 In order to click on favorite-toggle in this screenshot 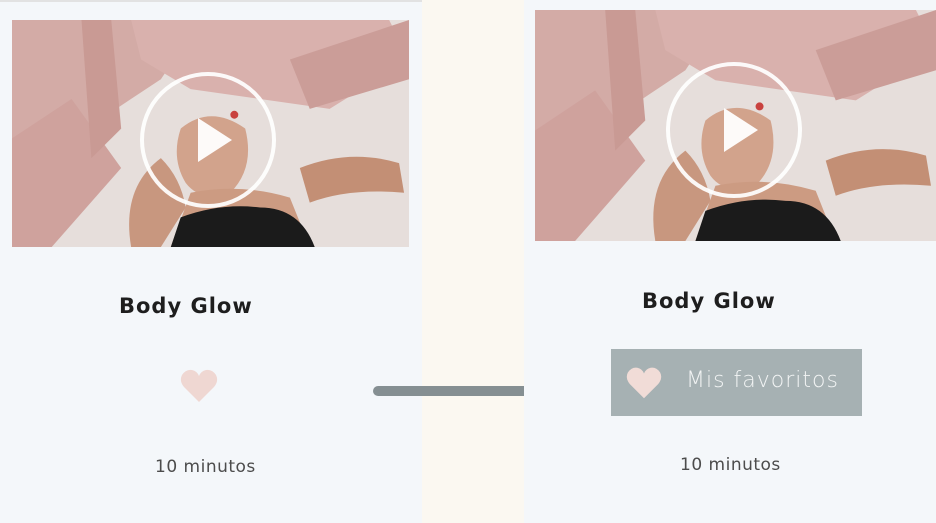, I will do `click(199, 386)`.